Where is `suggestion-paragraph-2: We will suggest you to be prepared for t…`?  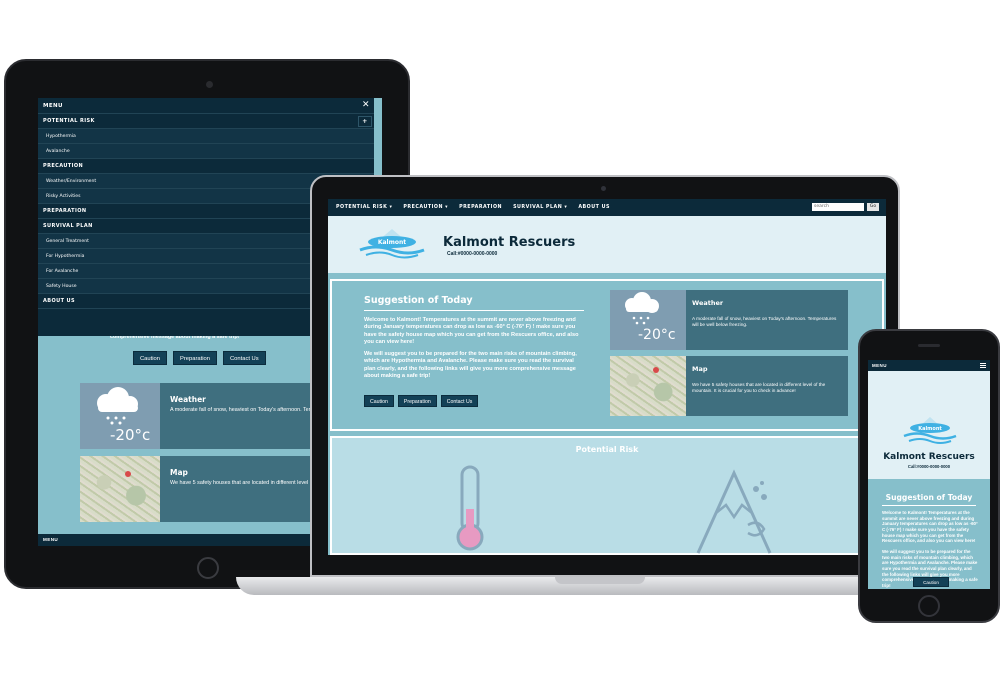 suggestion-paragraph-2: We will suggest you to be prepared for t… is located at coordinates (470, 365).